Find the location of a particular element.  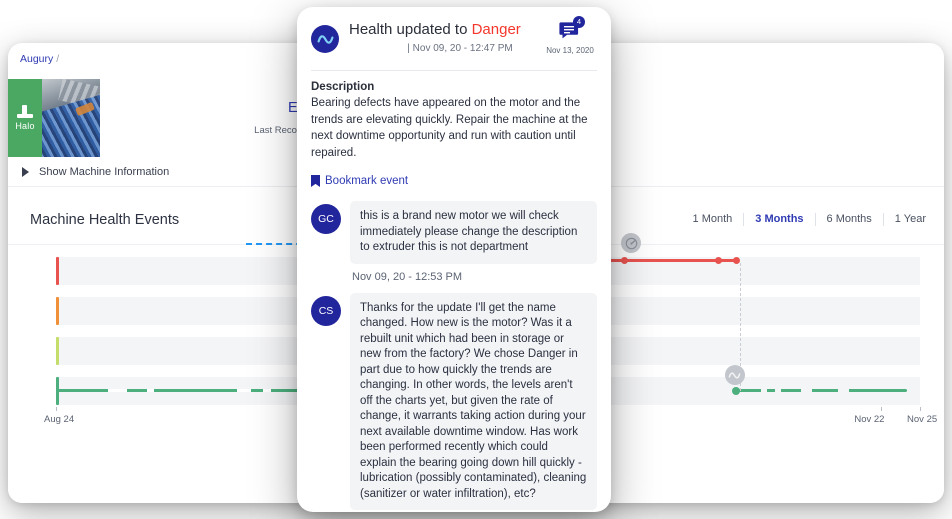

comments-button: 4 is located at coordinates (572, 28).